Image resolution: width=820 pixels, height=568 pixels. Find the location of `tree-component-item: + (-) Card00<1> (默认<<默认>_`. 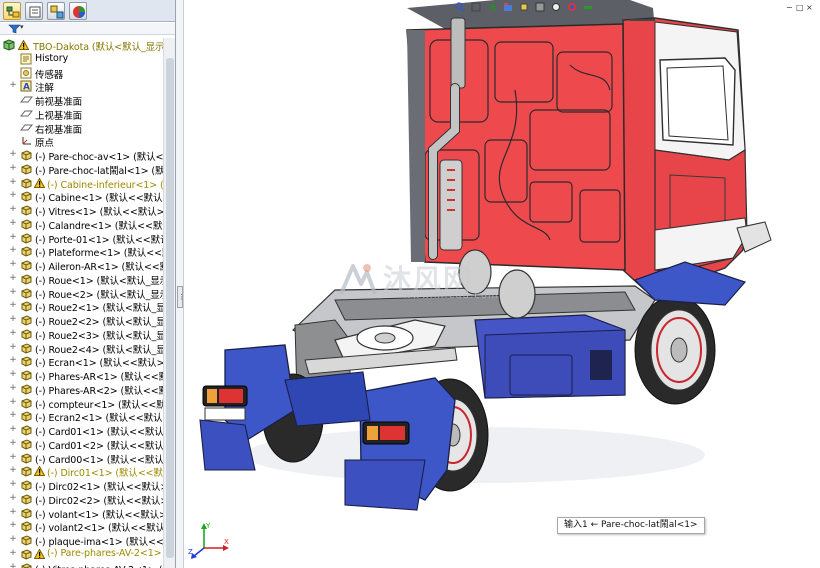

tree-component-item: + (-) Card00<1> (默认<<默认>_ is located at coordinates (87, 458).